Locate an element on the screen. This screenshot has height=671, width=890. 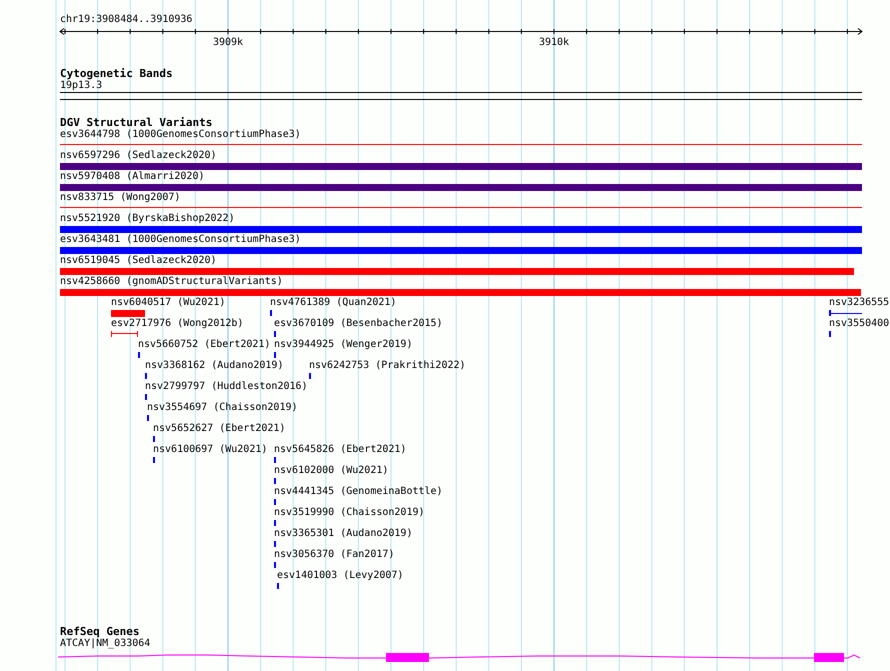
variant-label: nsv5970408 (Almarri2020) is located at coordinates (132, 177).